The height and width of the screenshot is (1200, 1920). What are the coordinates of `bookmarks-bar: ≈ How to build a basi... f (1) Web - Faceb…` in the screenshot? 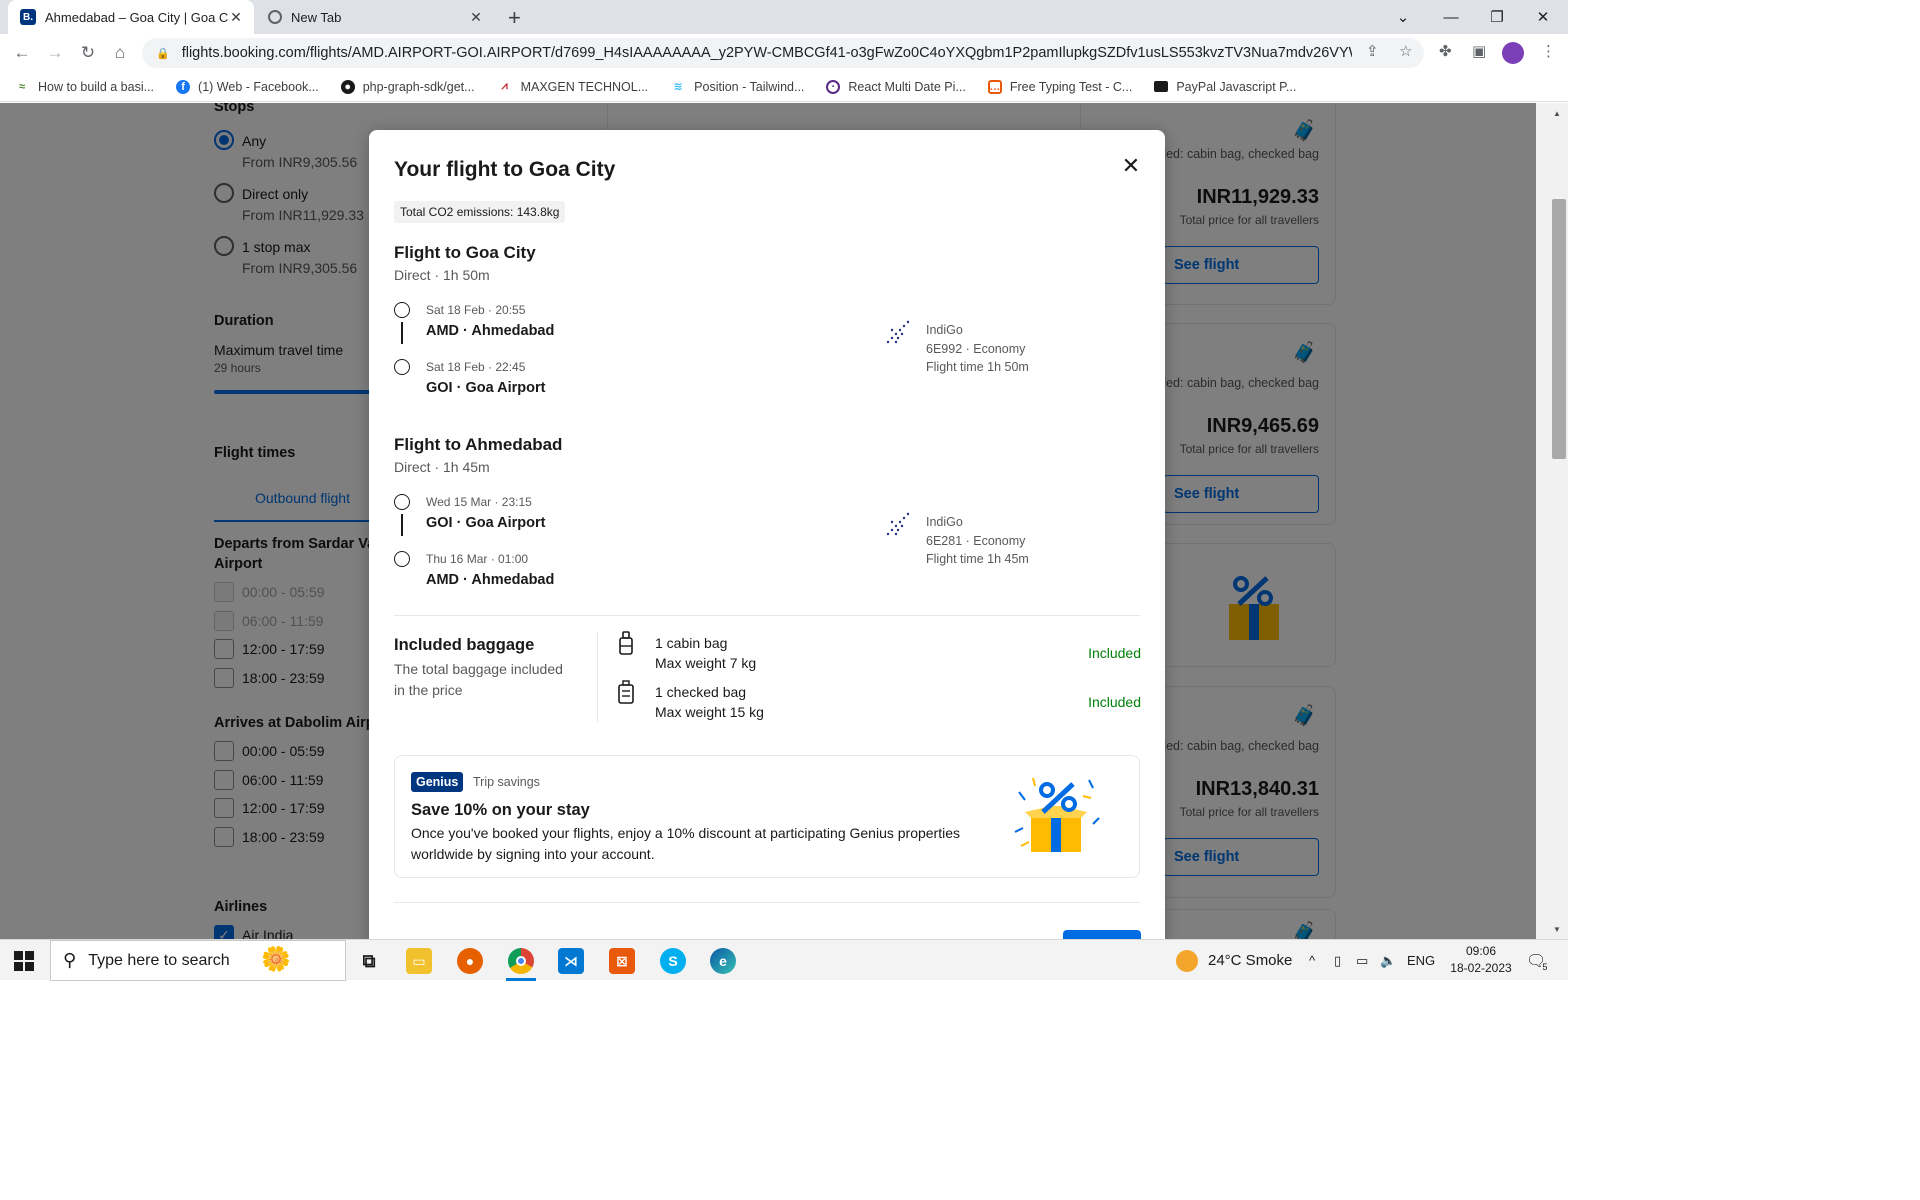 It's located at (784, 87).